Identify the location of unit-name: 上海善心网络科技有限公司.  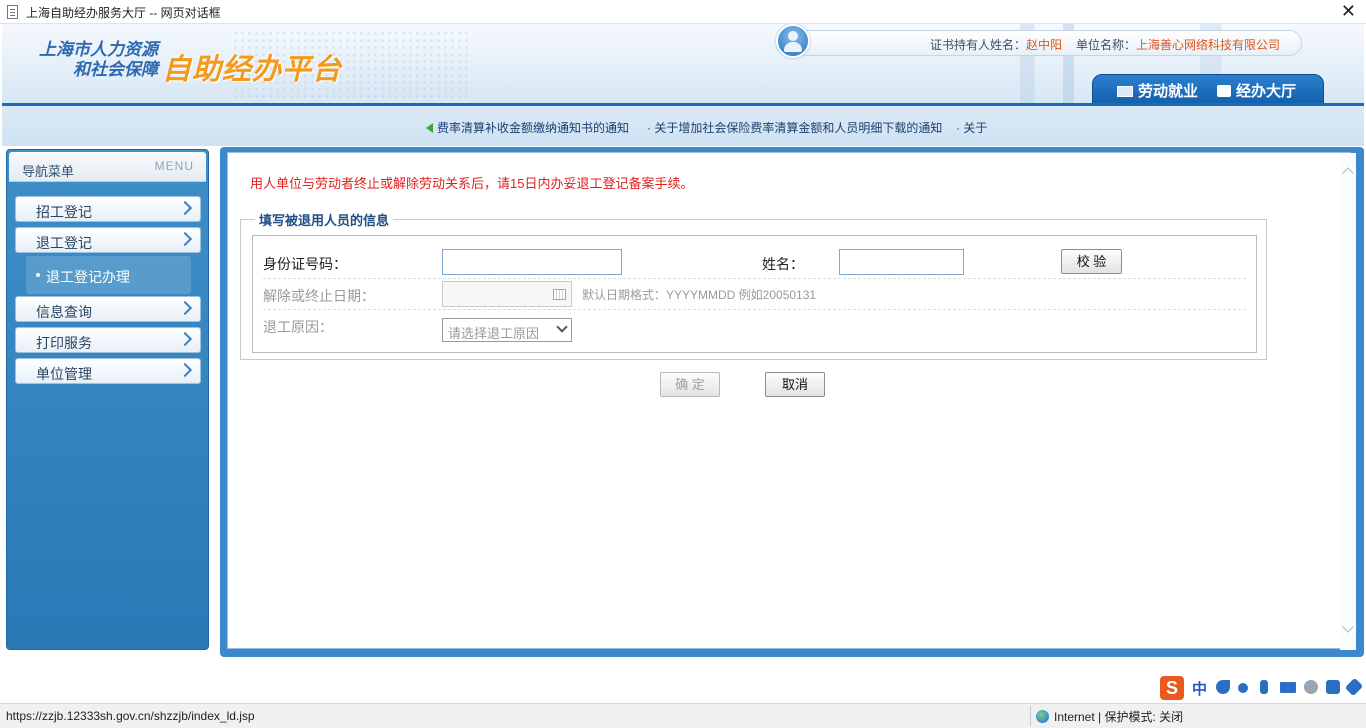
(1208, 45).